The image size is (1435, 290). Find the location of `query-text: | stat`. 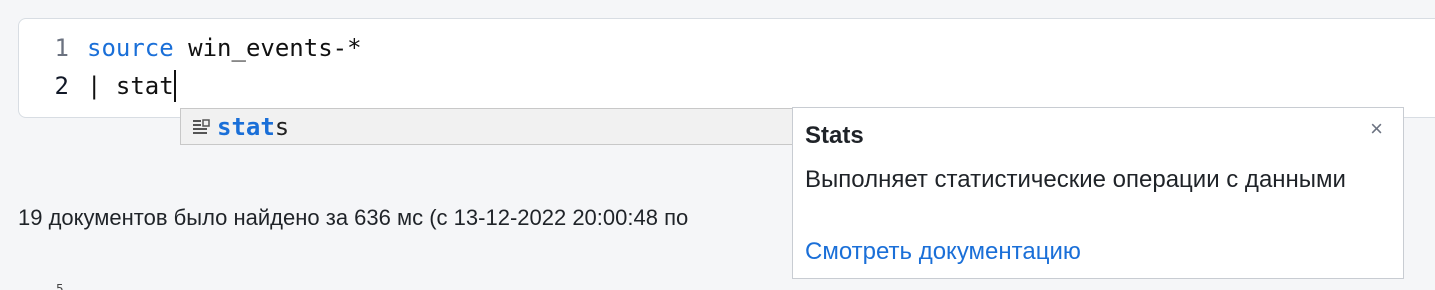

query-text: | stat is located at coordinates (130, 86).